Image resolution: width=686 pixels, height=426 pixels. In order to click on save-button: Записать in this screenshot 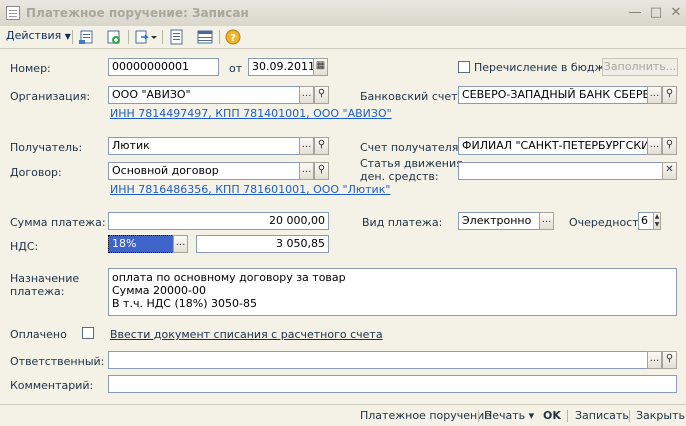, I will do `click(602, 415)`.